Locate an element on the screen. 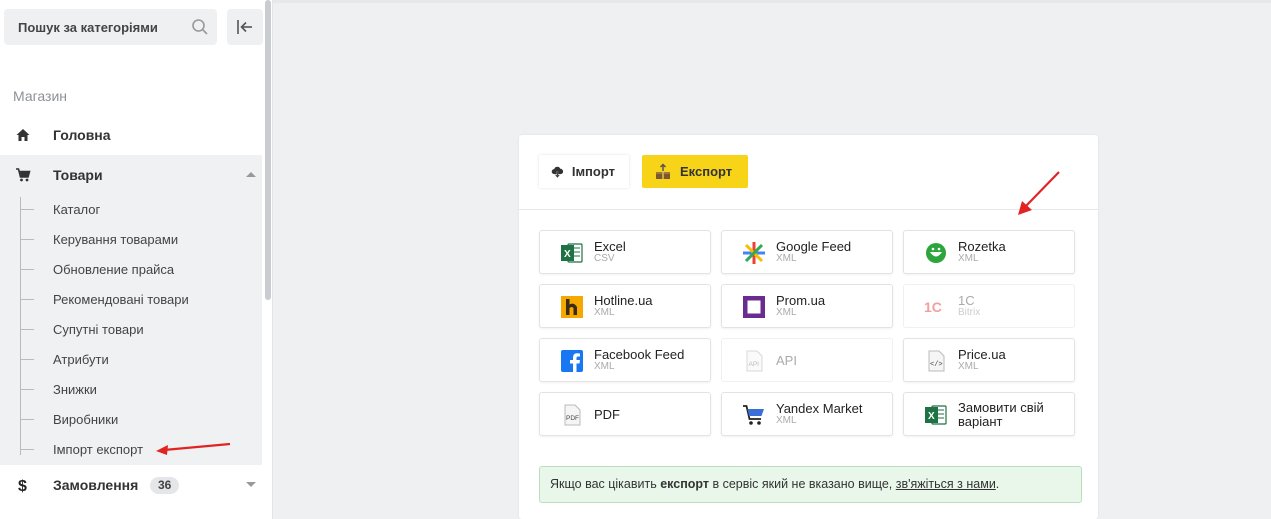  sidebar-item-home: Головна is located at coordinates (131, 135).